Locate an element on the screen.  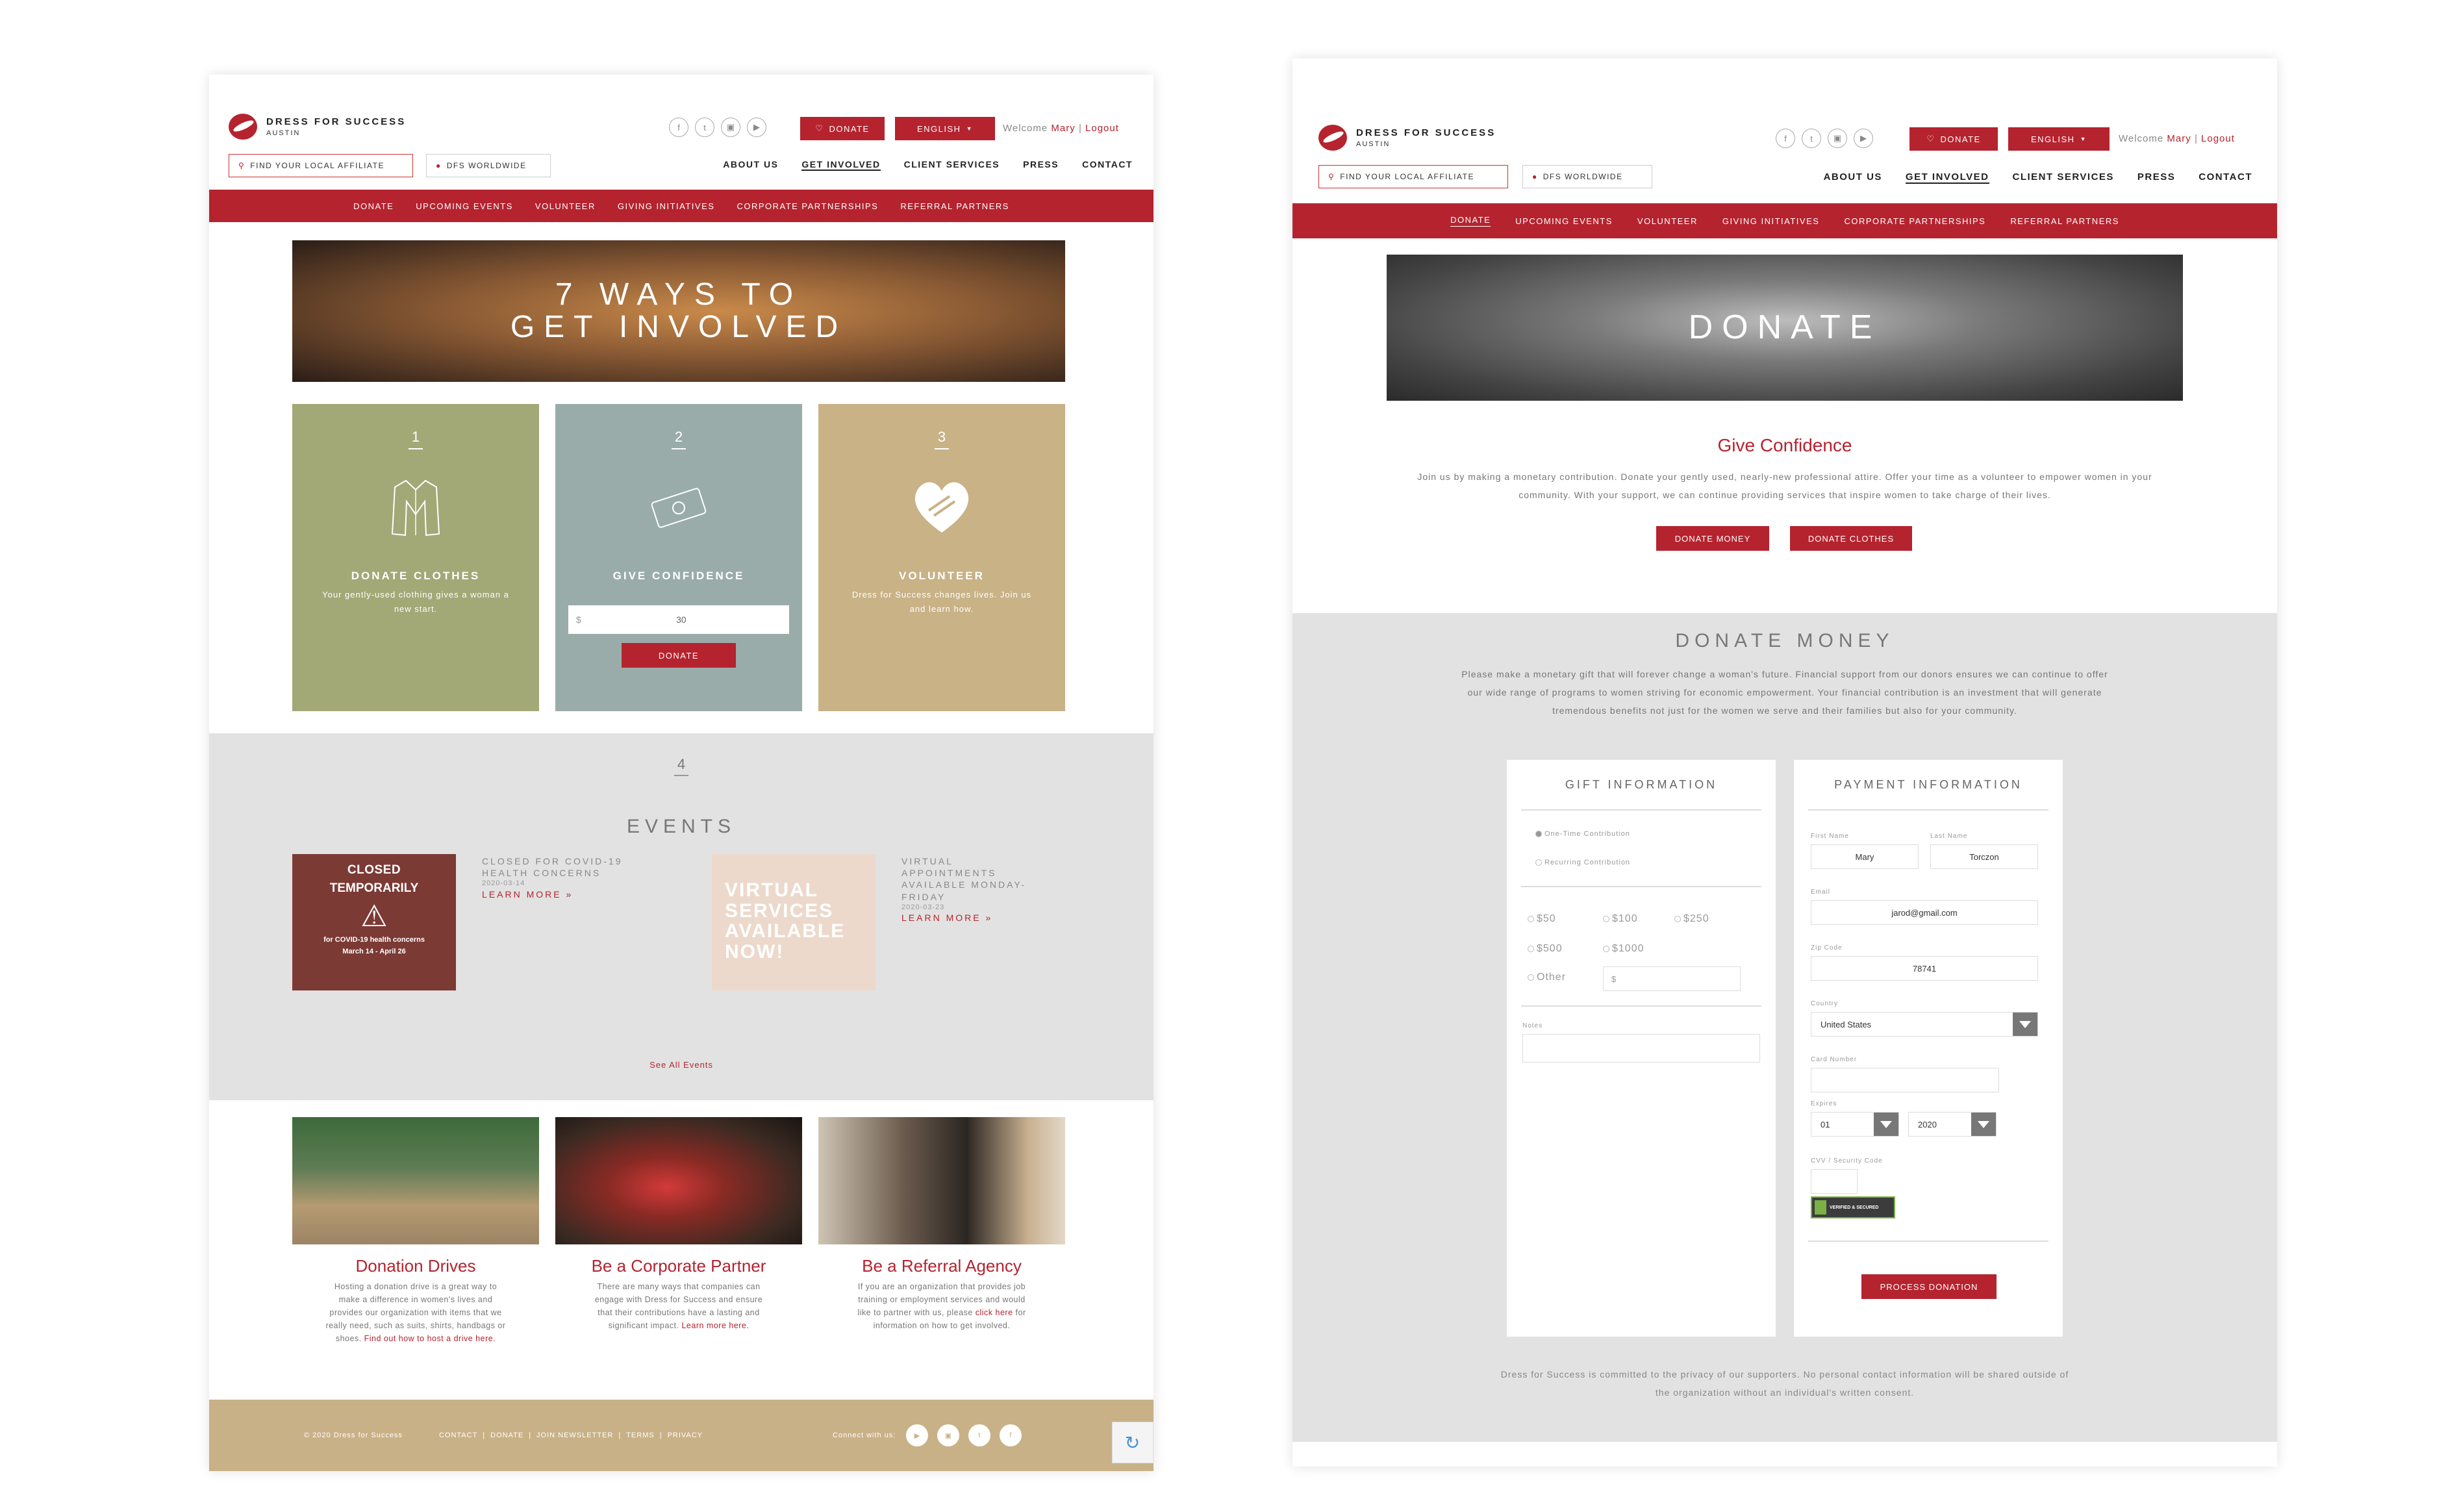
cvv-input is located at coordinates (1835, 1181).